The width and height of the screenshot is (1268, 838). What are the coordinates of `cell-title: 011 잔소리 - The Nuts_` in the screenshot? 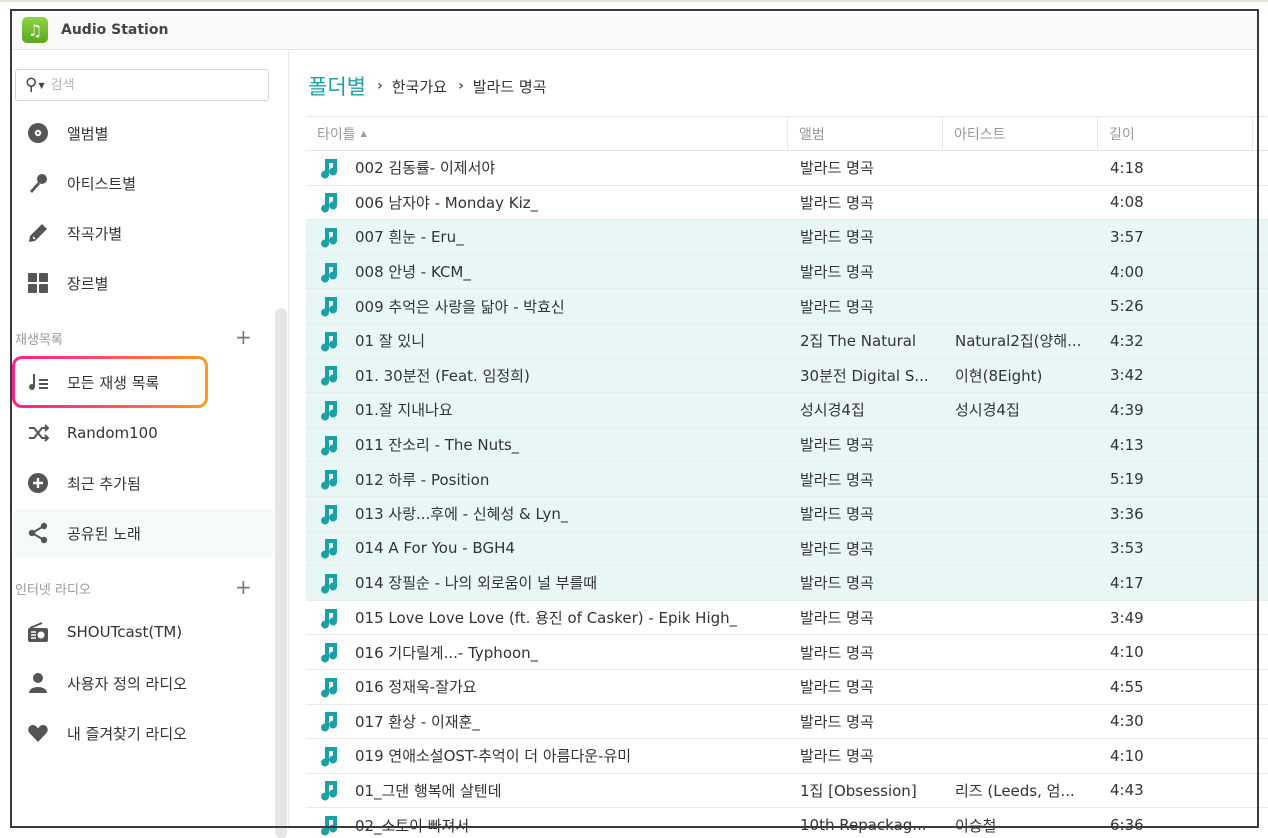 It's located at (547, 445).